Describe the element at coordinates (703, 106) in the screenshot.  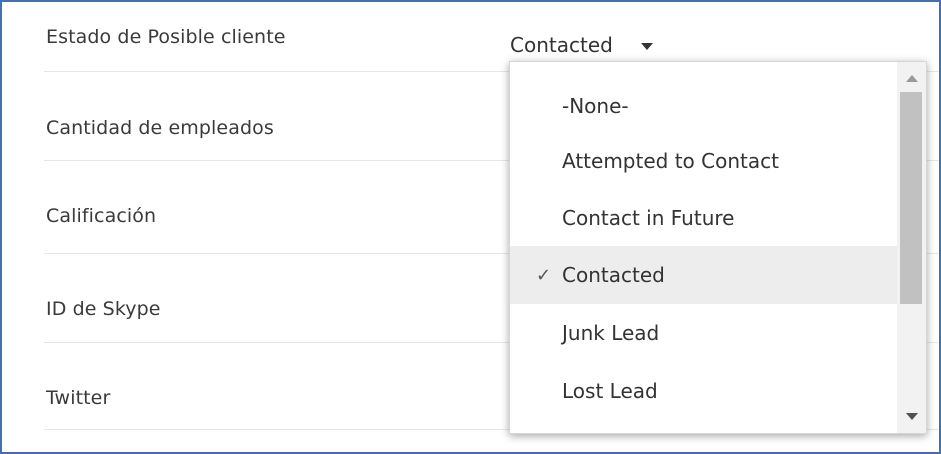
I see `dropdown-option-none: -None-` at that location.